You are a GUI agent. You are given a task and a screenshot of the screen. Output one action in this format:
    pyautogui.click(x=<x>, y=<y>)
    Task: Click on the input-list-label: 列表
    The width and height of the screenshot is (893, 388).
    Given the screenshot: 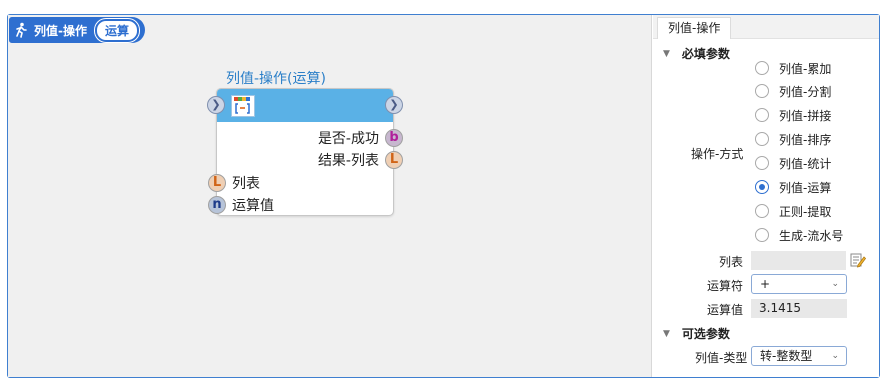 What is the action you would take?
    pyautogui.click(x=246, y=184)
    